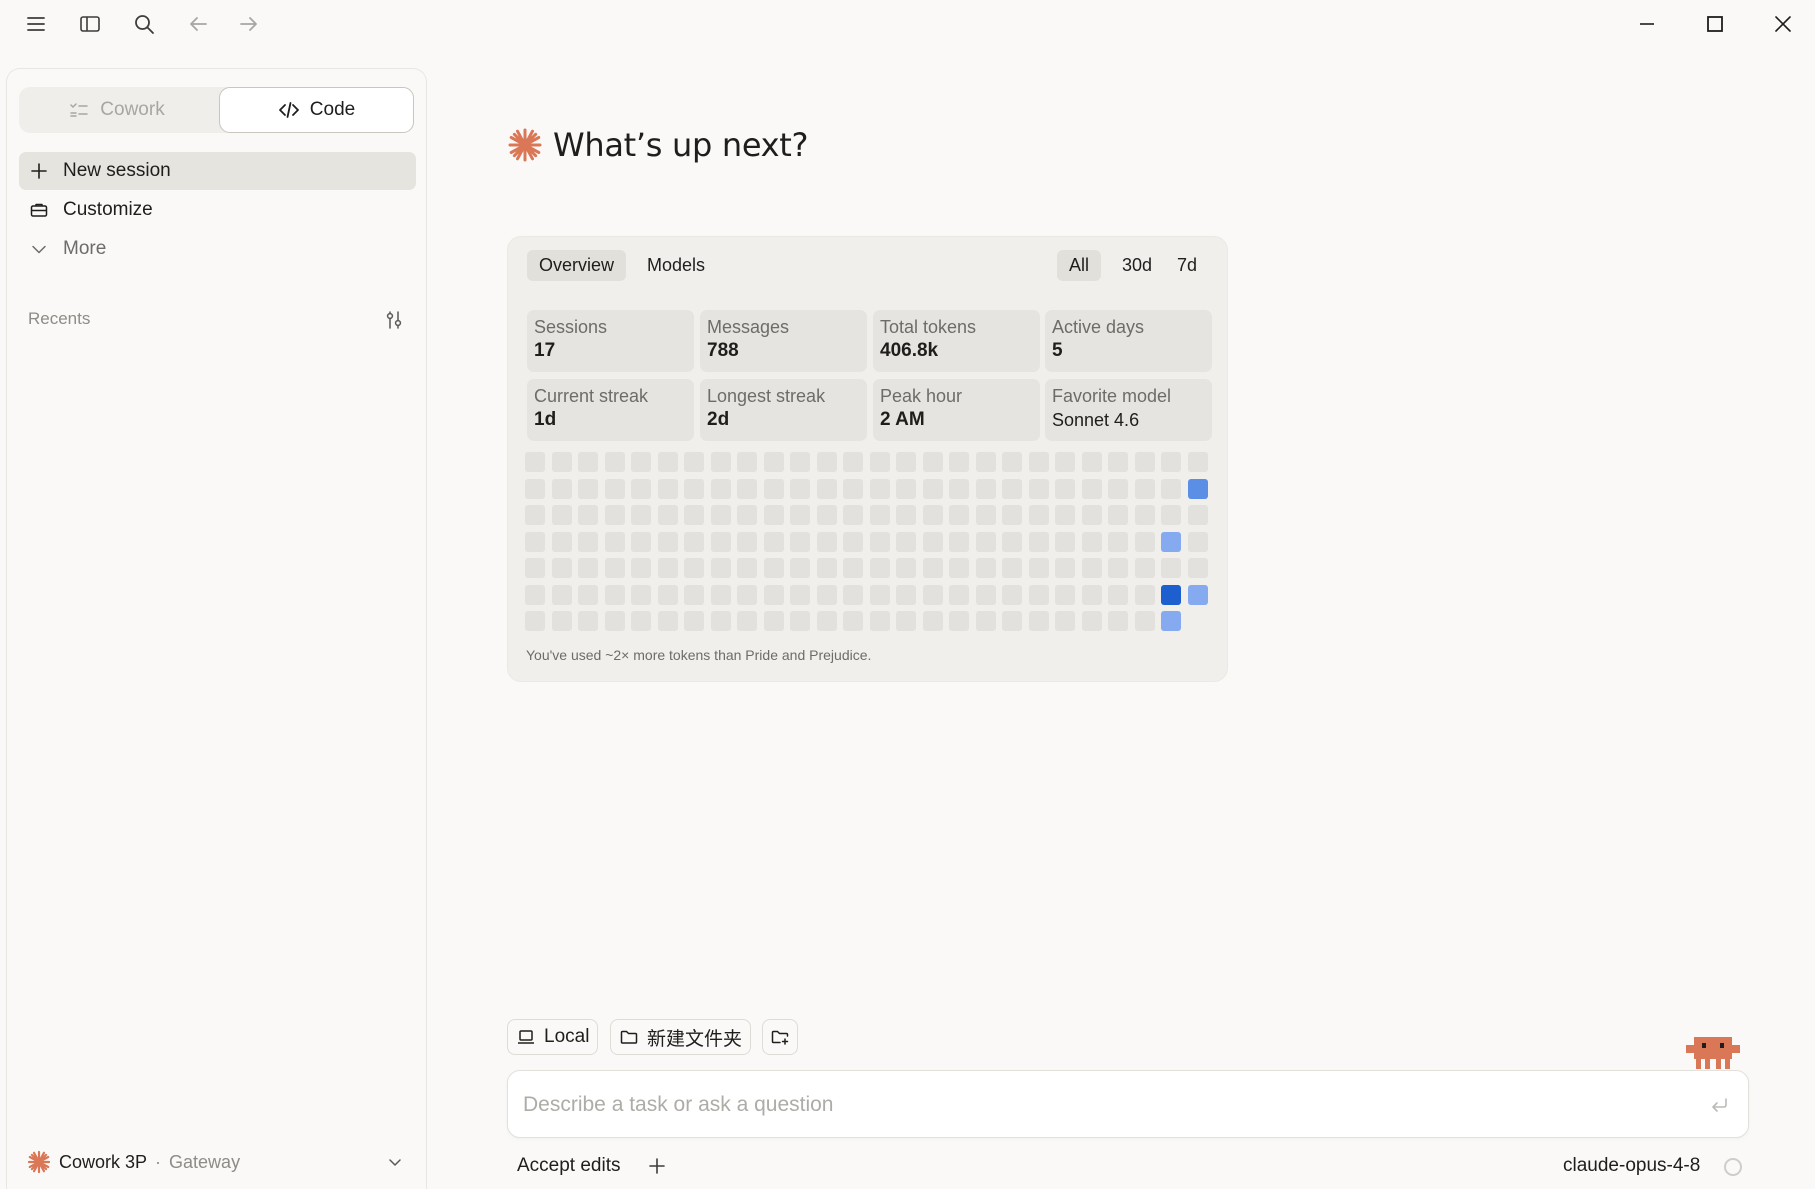  I want to click on search-icon, so click(144, 24).